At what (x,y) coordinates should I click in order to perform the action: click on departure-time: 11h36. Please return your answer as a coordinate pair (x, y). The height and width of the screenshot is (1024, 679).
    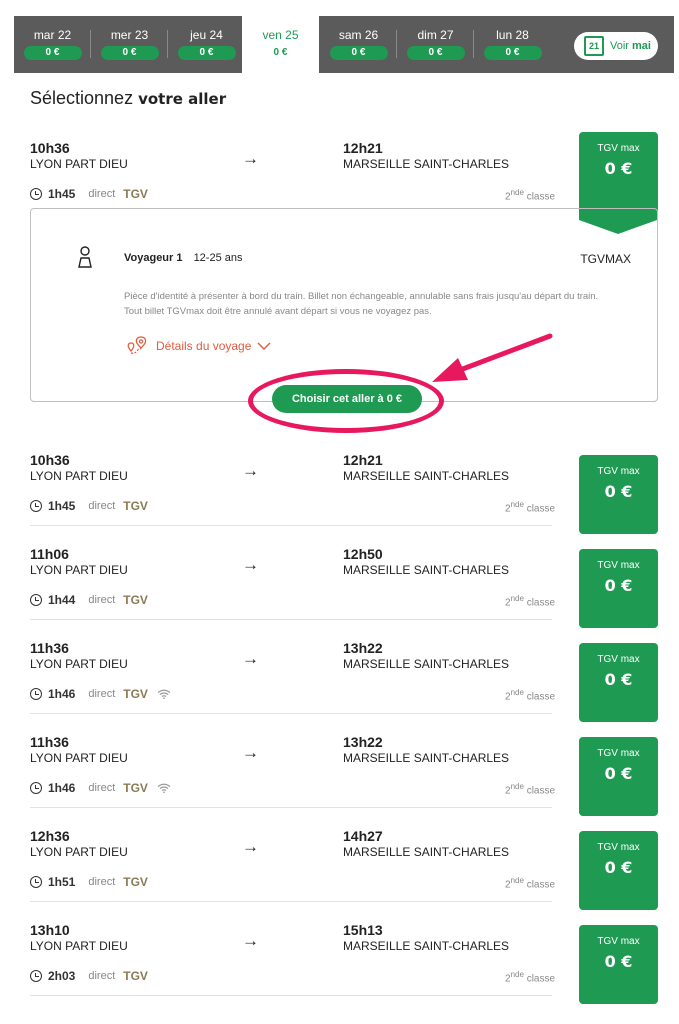
    Looking at the image, I should click on (49, 648).